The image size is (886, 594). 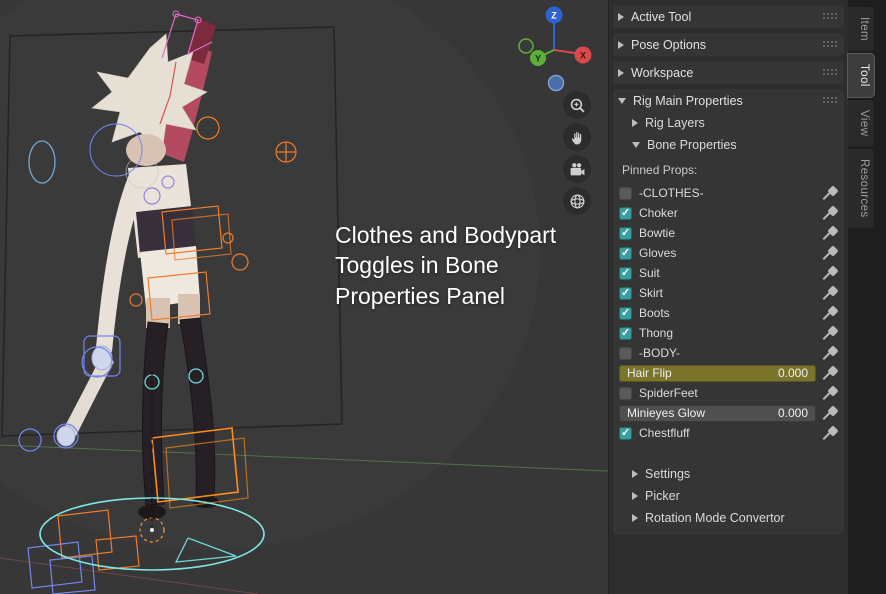 What do you see at coordinates (728, 293) in the screenshot?
I see `prop-row-skirt: Skirt` at bounding box center [728, 293].